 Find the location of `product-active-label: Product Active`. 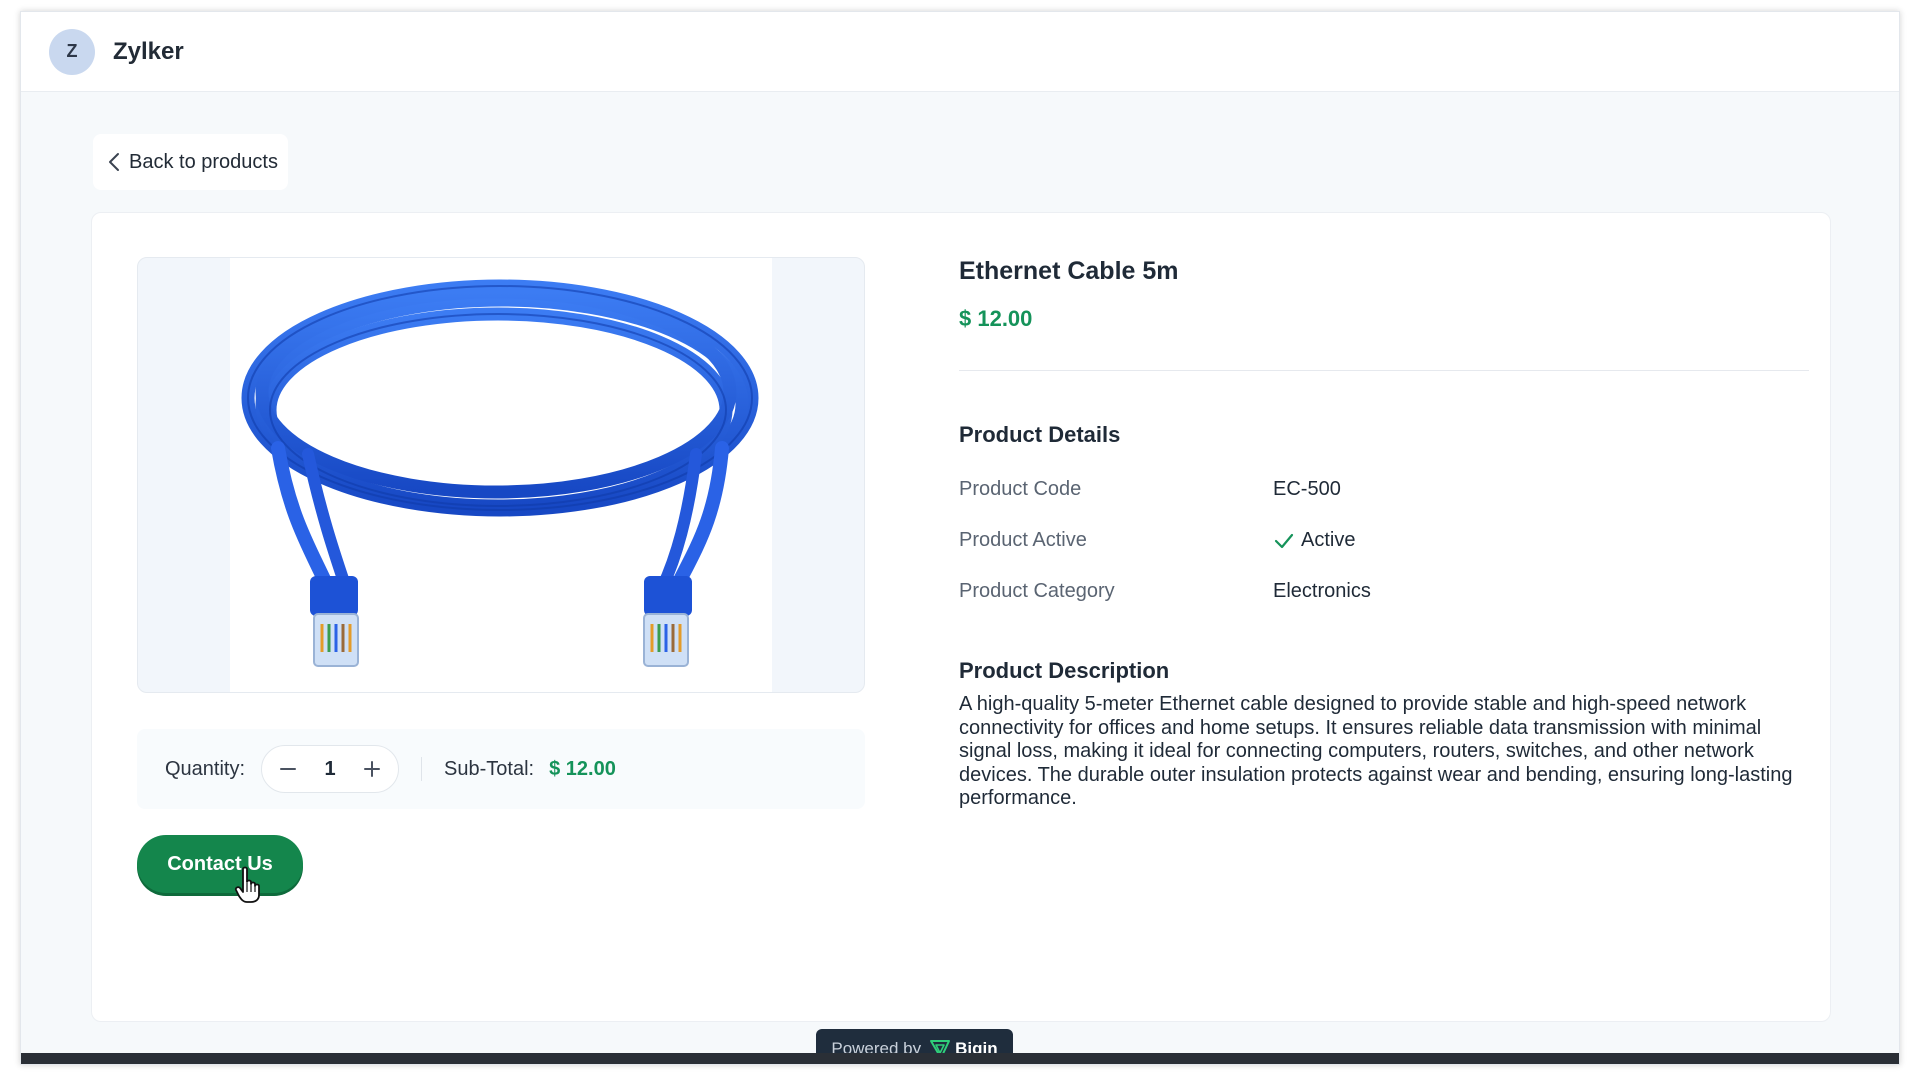

product-active-label: Product Active is located at coordinates (1023, 540).